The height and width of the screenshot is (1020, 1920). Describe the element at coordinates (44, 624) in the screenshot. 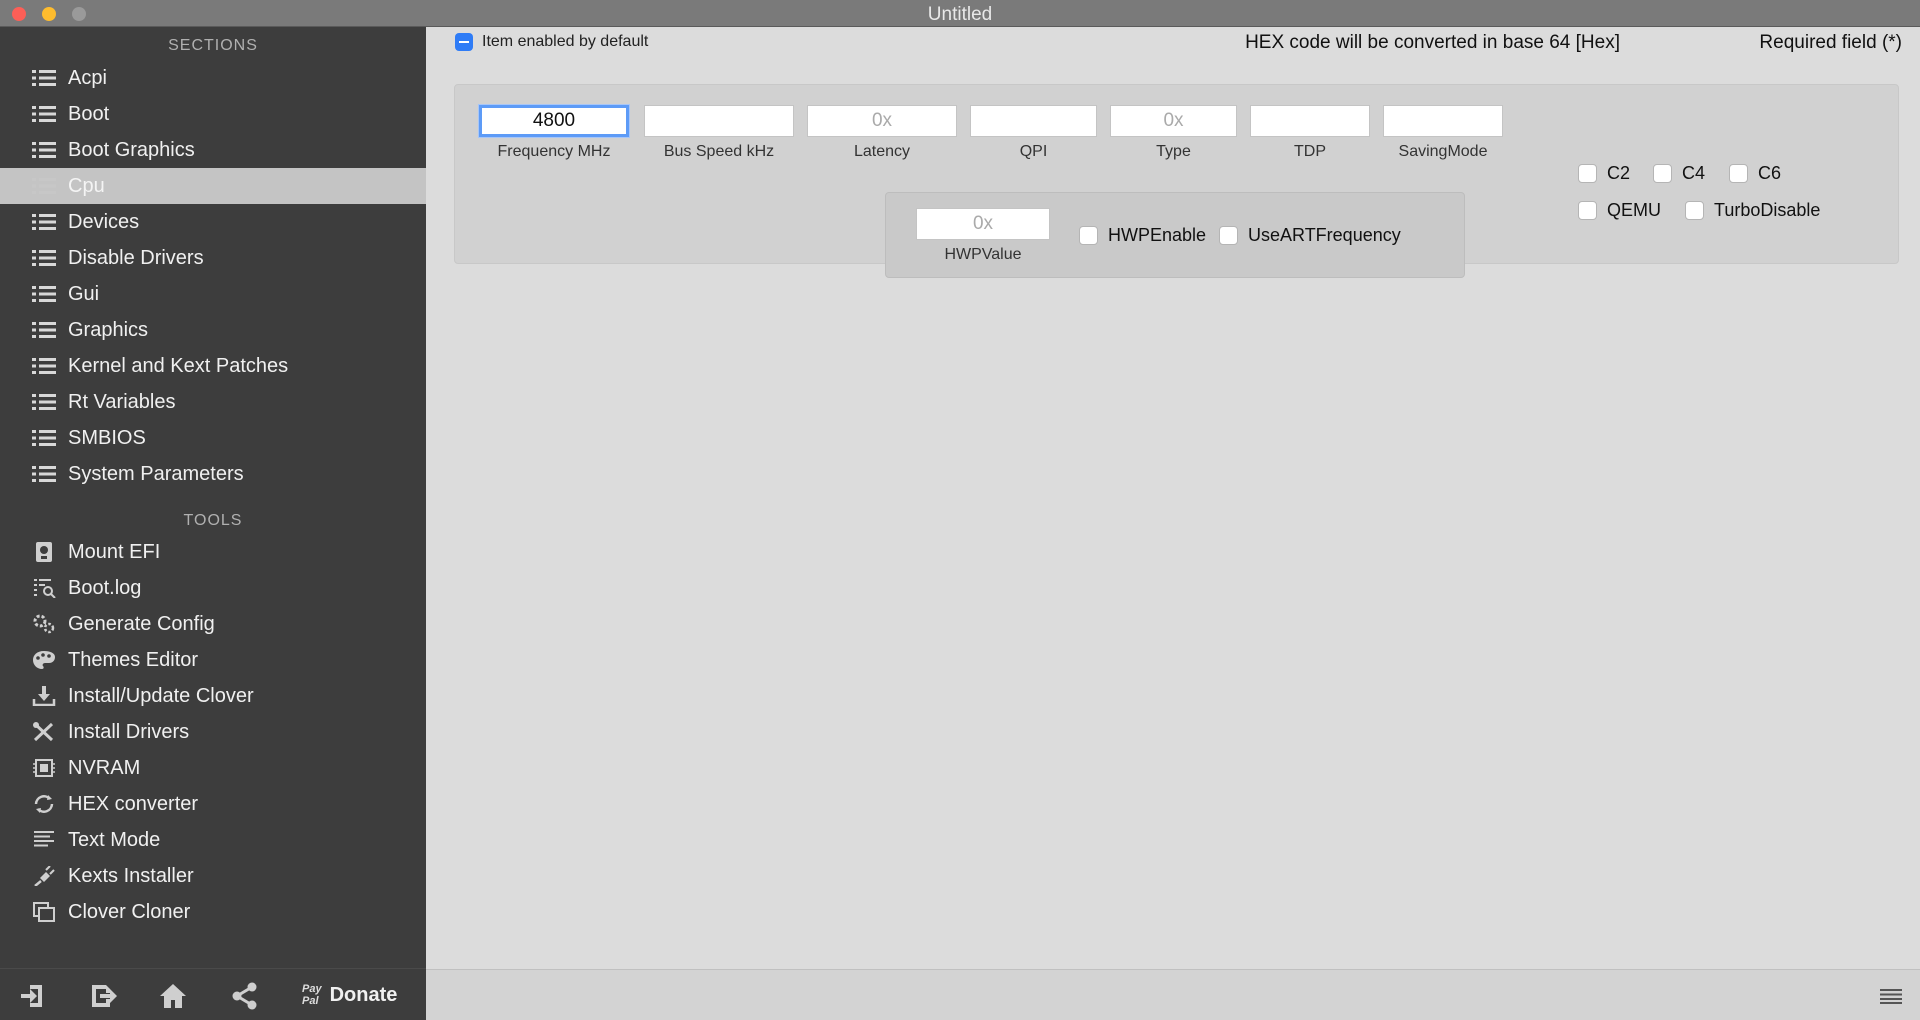

I see `gears-icon` at that location.